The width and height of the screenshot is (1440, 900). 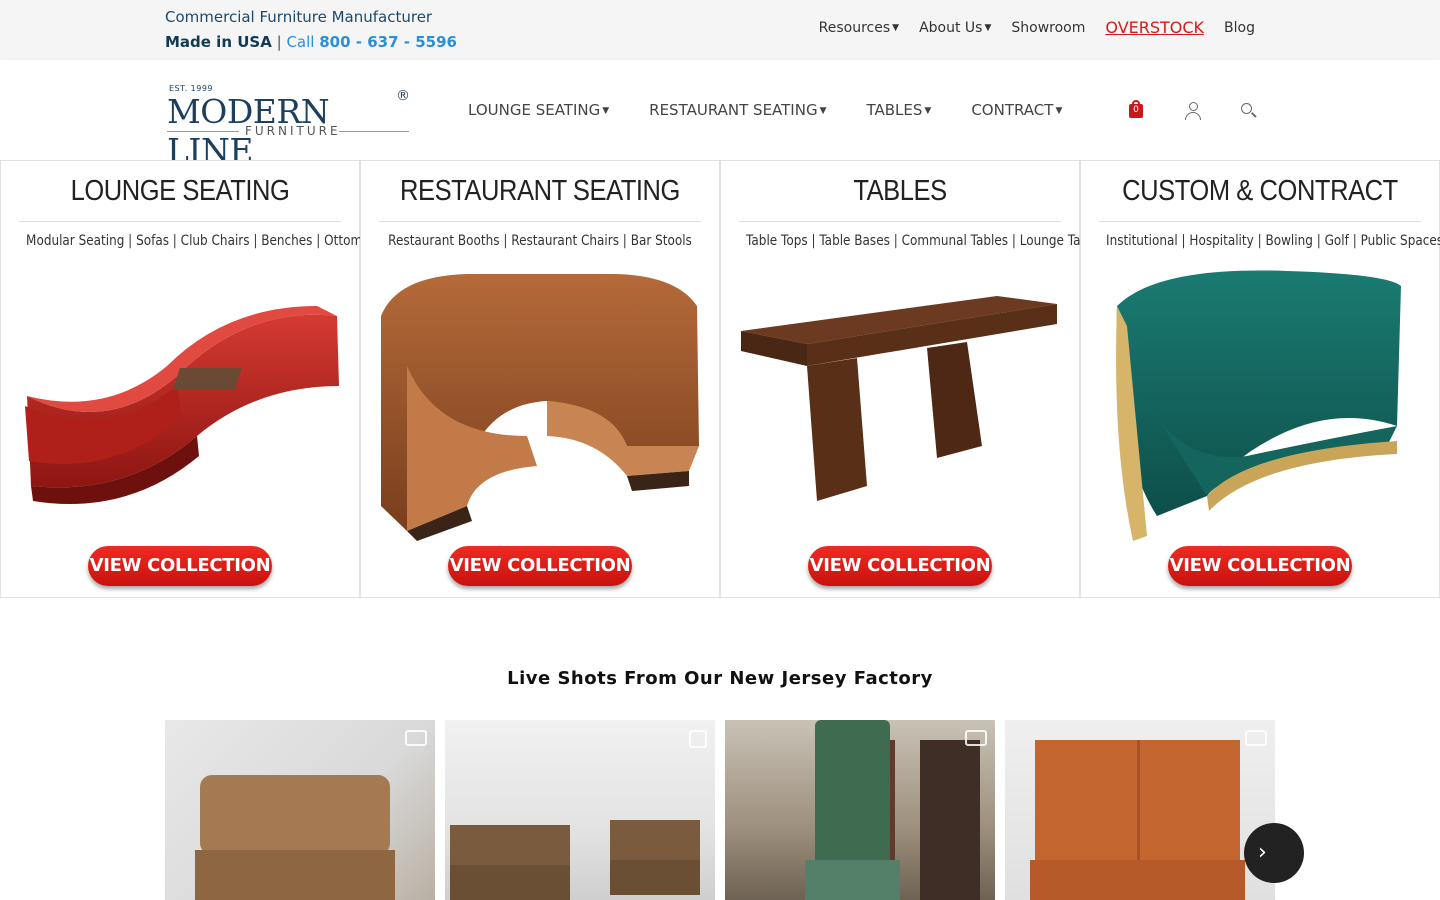 What do you see at coordinates (737, 110) in the screenshot?
I see `nav-restaurant-seating: RESTAURANT SEATING ▼` at bounding box center [737, 110].